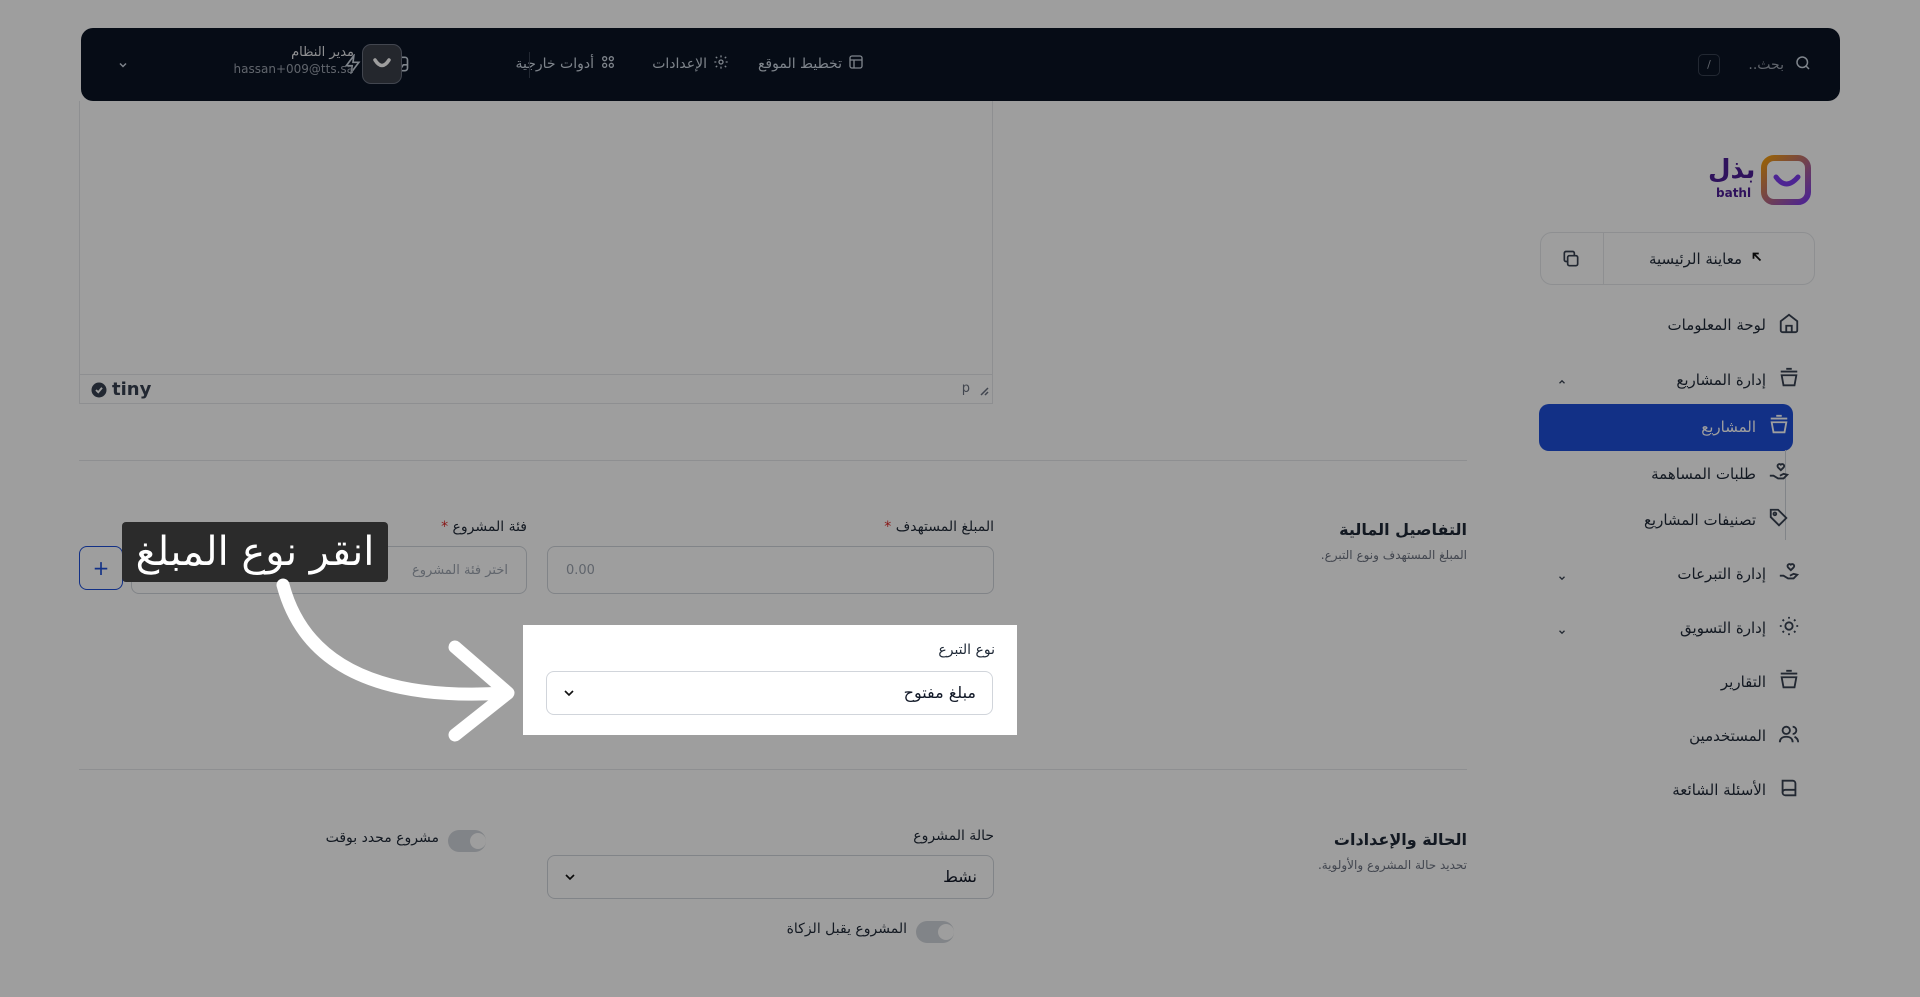 The image size is (1920, 997). Describe the element at coordinates (580, 570) in the screenshot. I see `target-amount-placeholder: 0.00` at that location.